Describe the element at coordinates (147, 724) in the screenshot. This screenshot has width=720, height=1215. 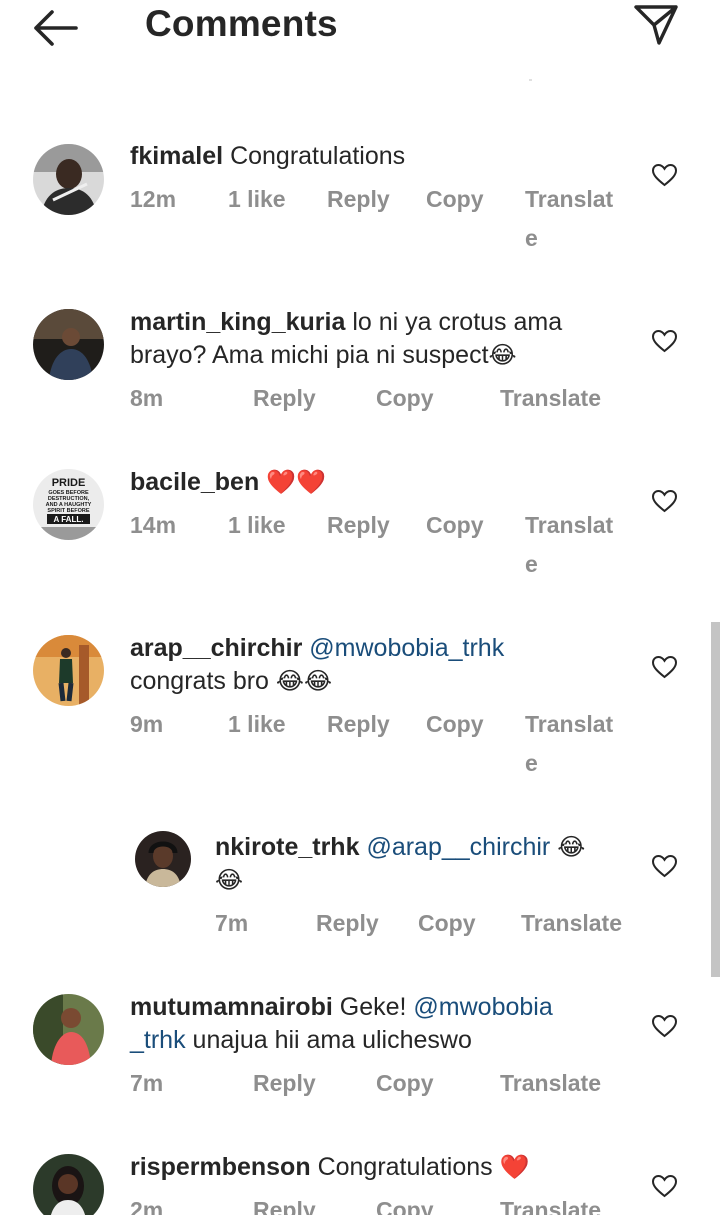
I see `timestamp: 9m` at that location.